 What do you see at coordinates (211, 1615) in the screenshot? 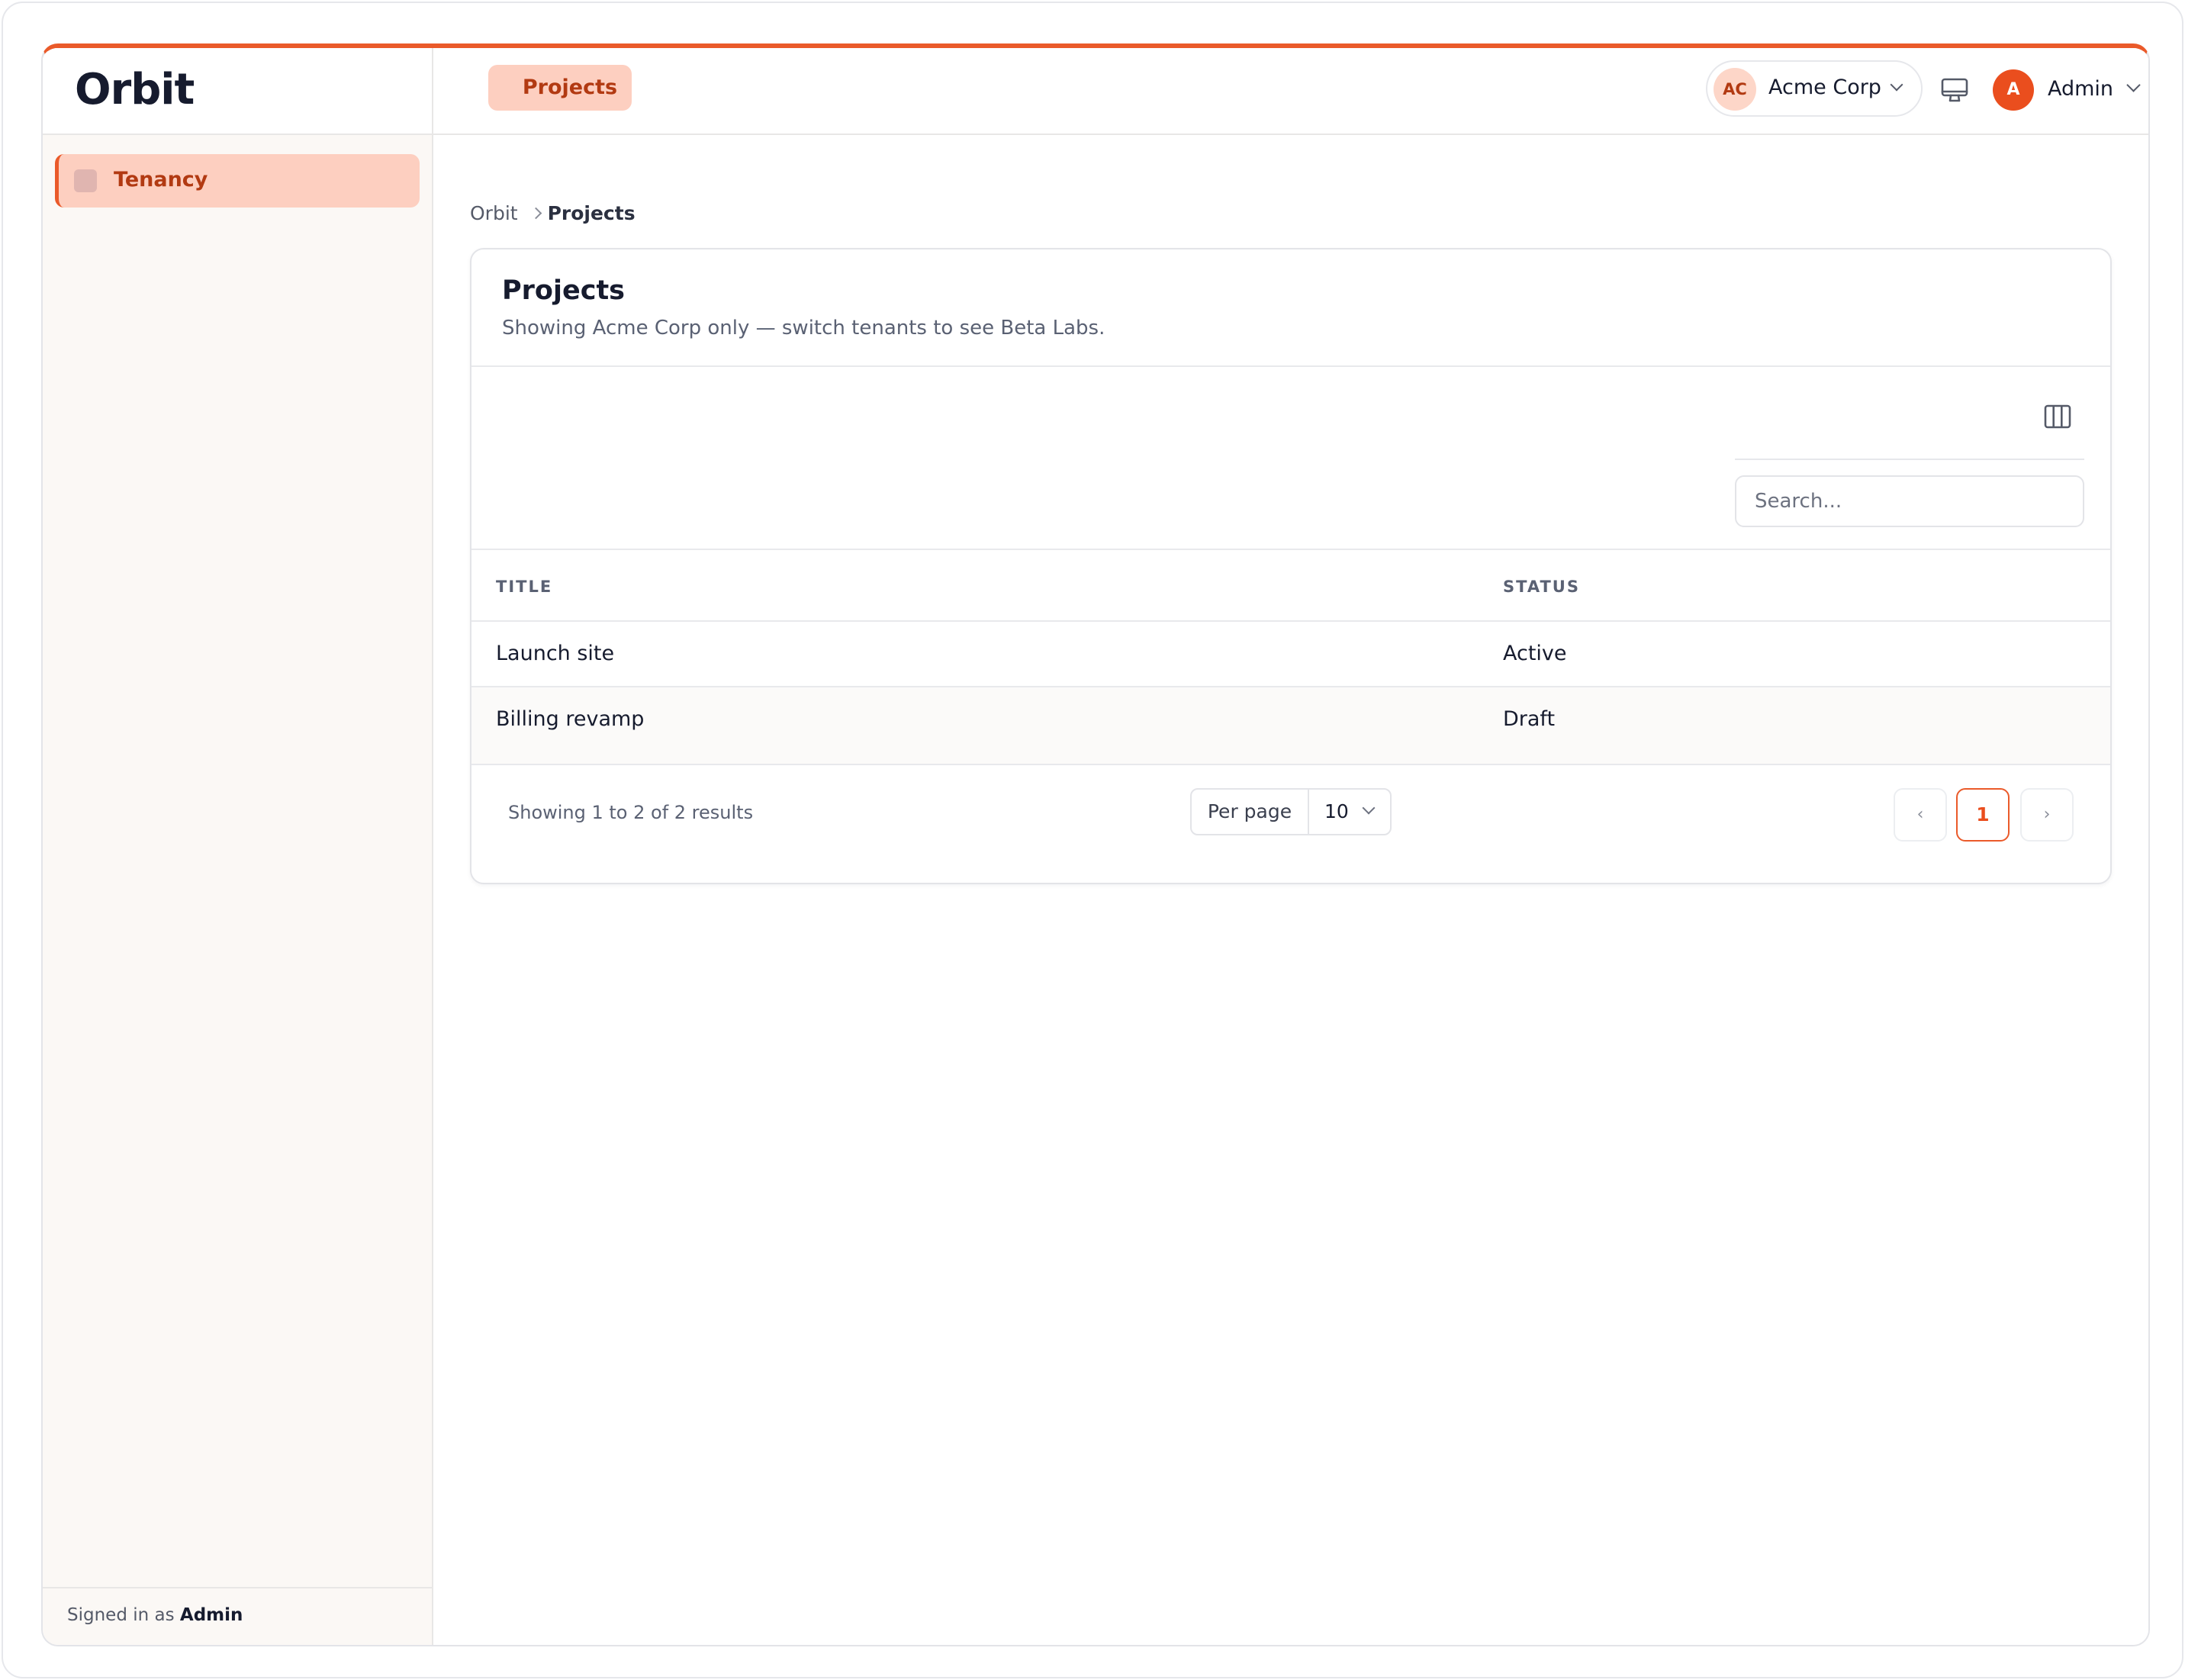
I see `signed-in-user: Admin` at bounding box center [211, 1615].